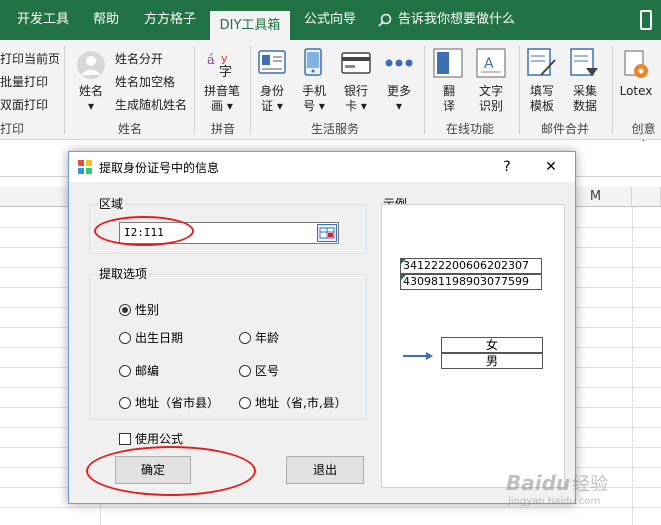 The height and width of the screenshot is (525, 661). What do you see at coordinates (12, 129) in the screenshot?
I see `group-print-label: 打印` at bounding box center [12, 129].